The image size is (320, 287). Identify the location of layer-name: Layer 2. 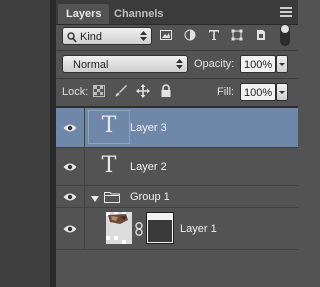
(148, 167).